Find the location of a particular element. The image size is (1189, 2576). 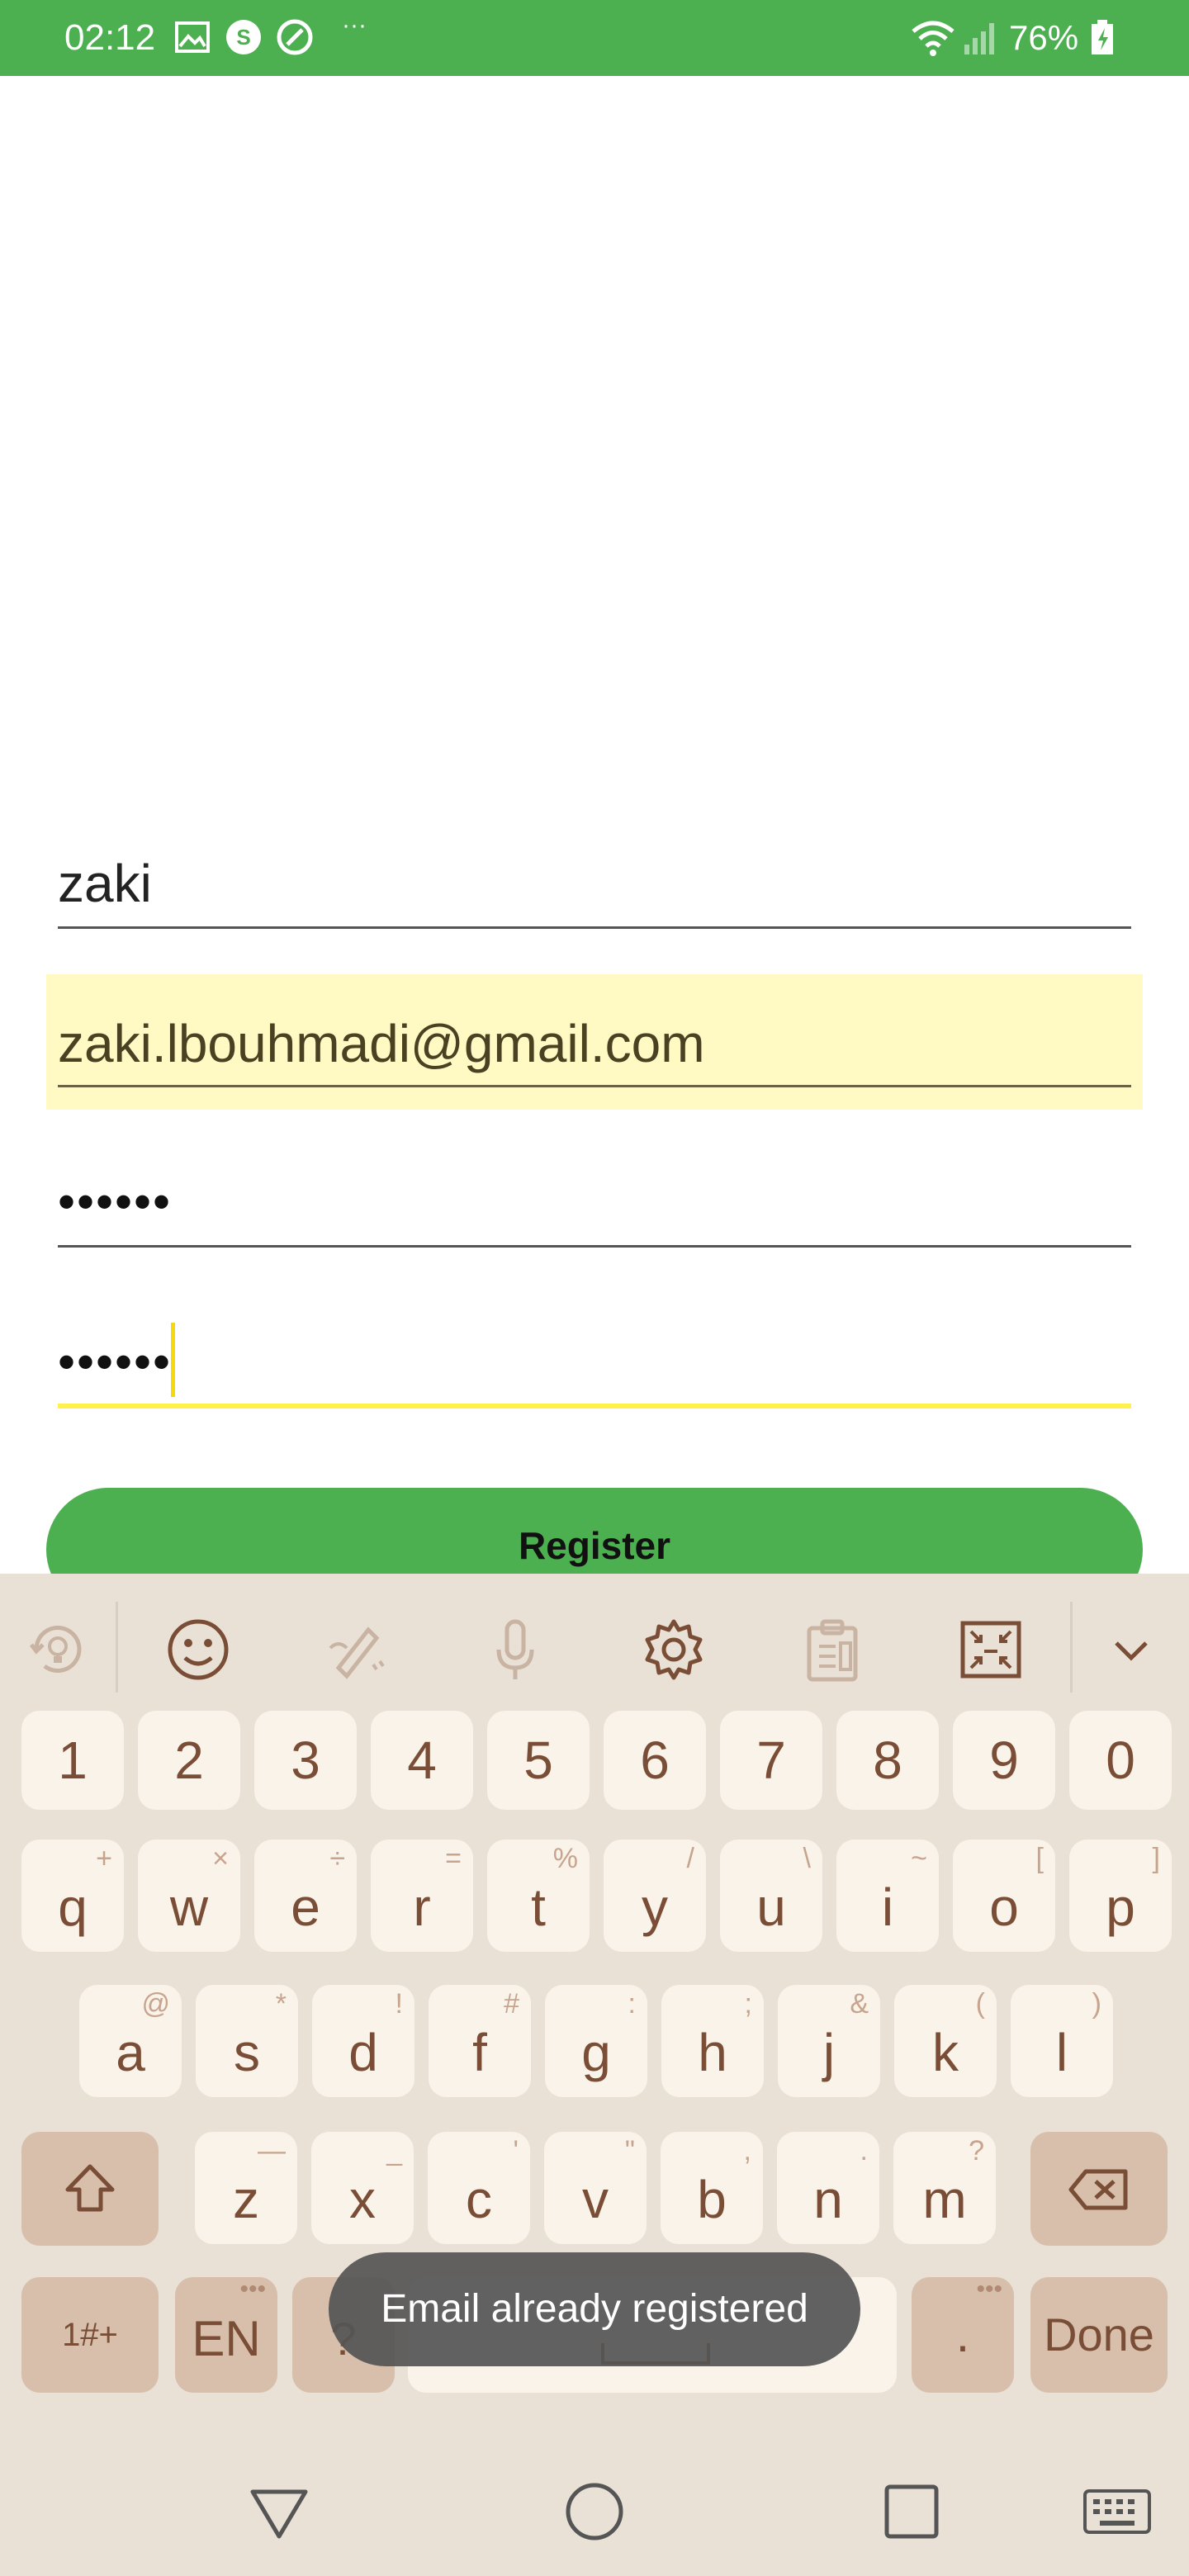

username-underline is located at coordinates (594, 927).